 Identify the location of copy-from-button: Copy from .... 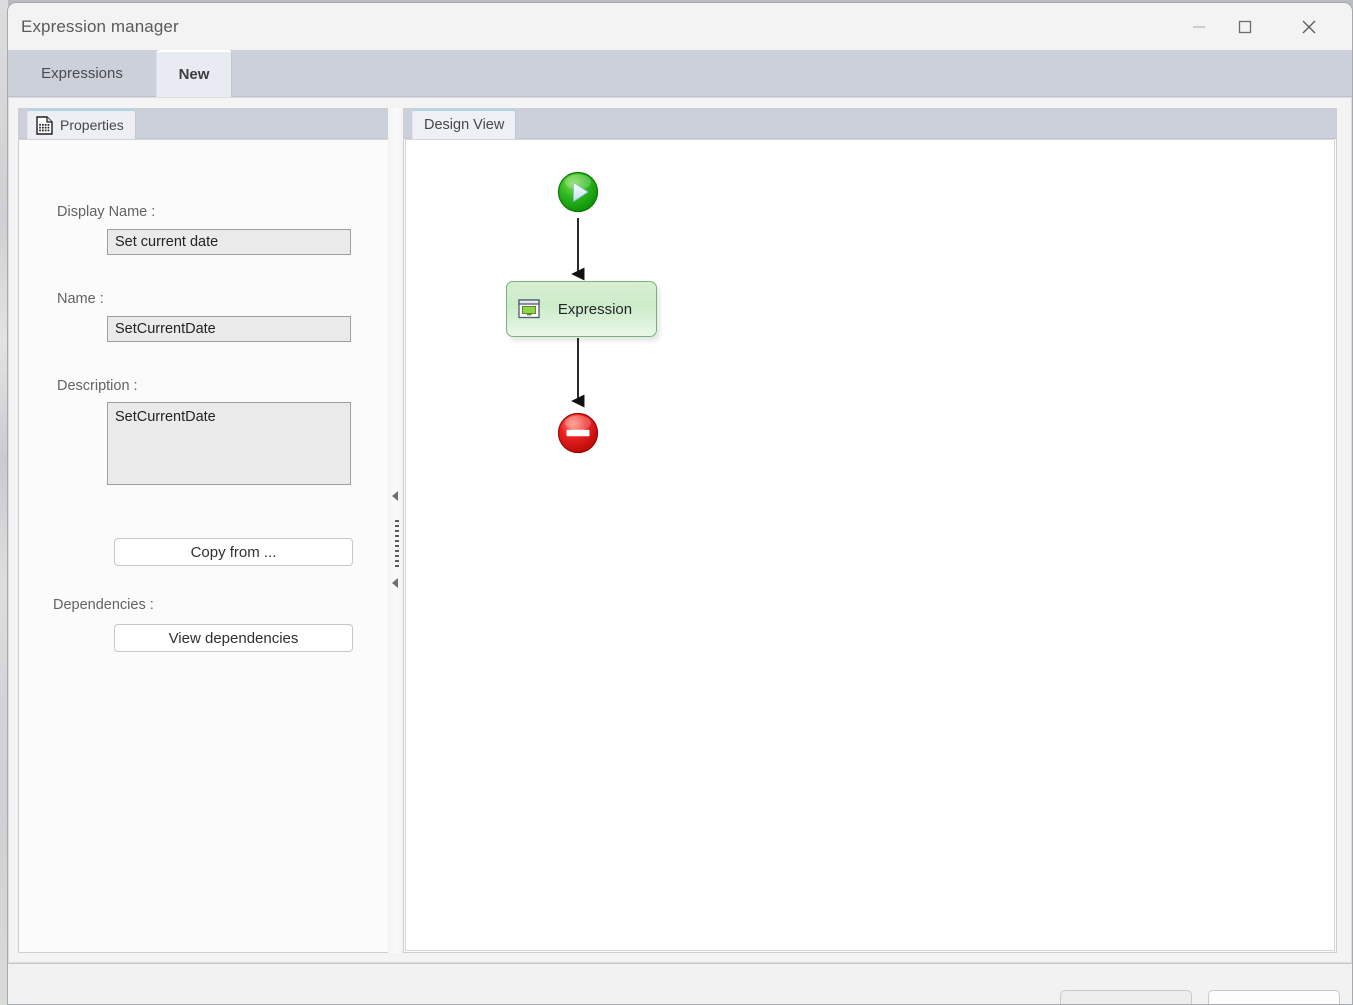
(233, 552).